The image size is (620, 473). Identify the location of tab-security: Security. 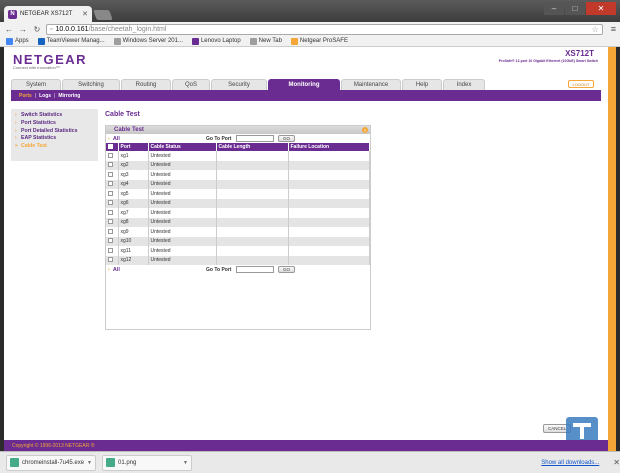
(239, 84).